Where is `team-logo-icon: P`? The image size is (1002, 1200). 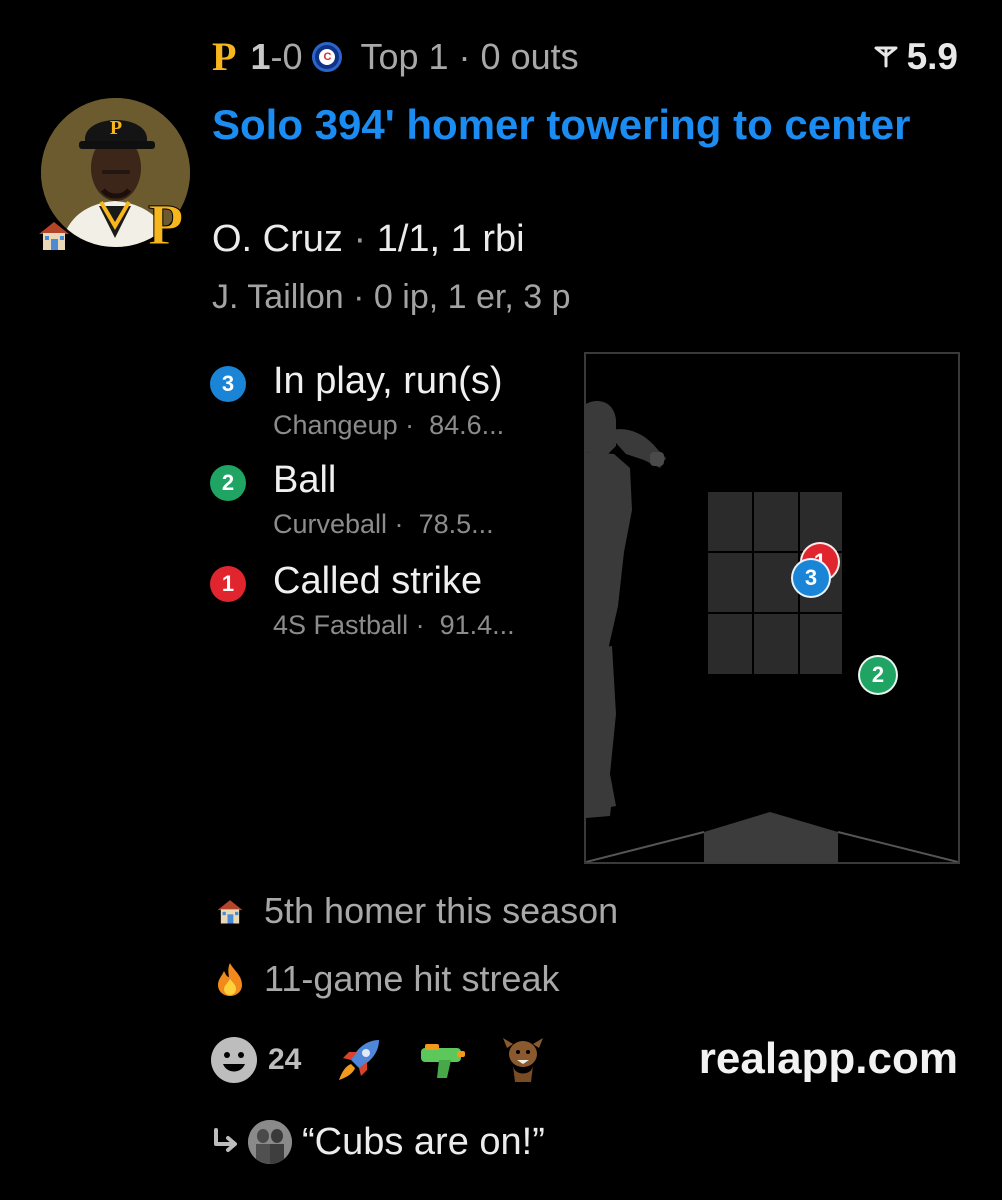
team-logo-icon: P is located at coordinates (165, 224).